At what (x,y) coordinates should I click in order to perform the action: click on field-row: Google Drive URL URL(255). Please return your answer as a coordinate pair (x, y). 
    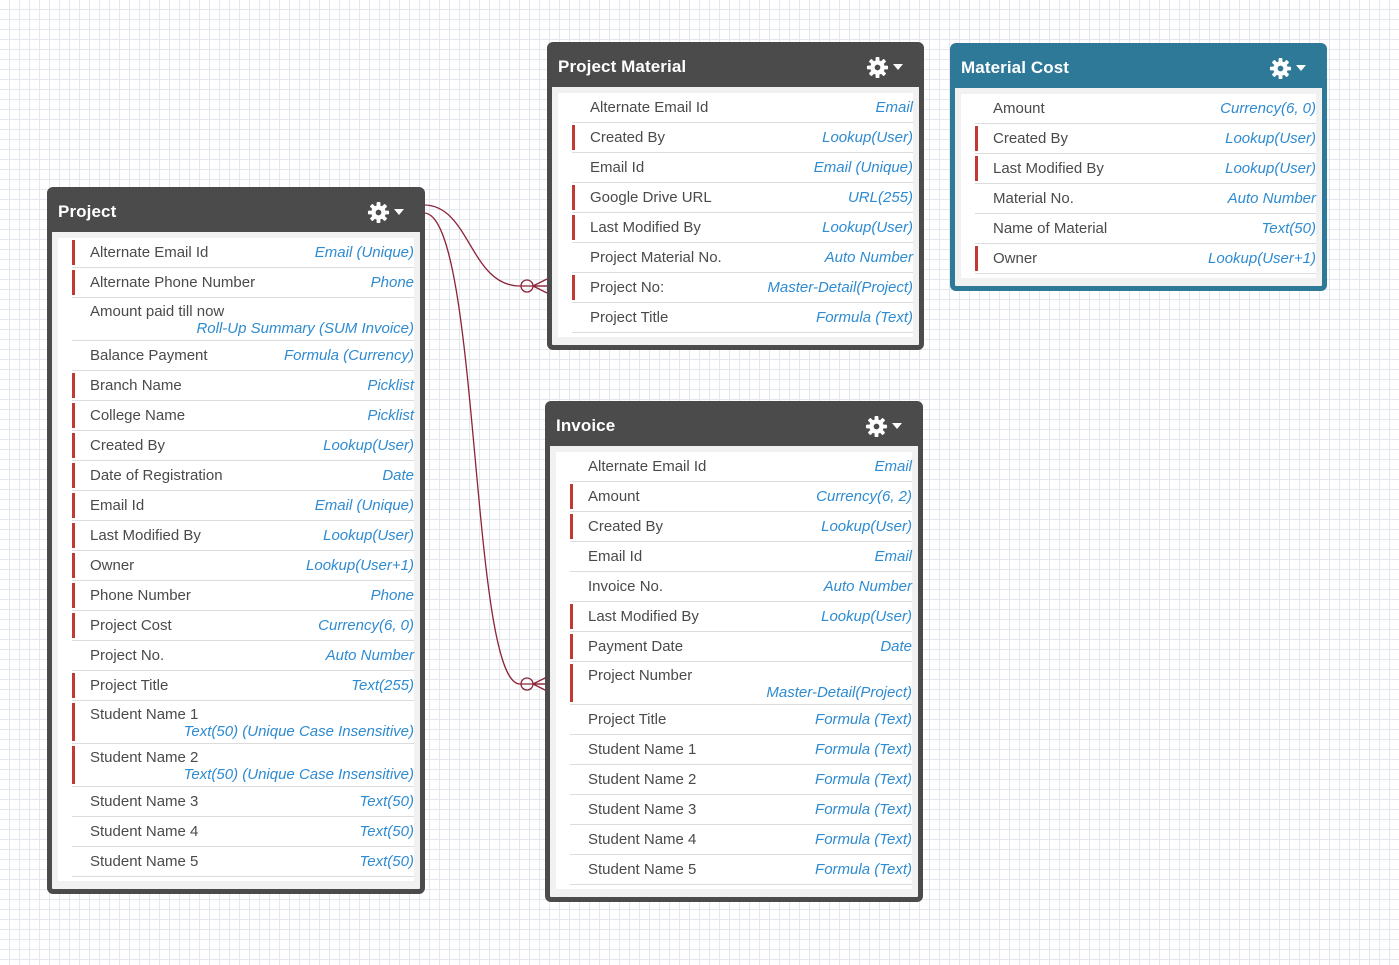
    Looking at the image, I should click on (742, 198).